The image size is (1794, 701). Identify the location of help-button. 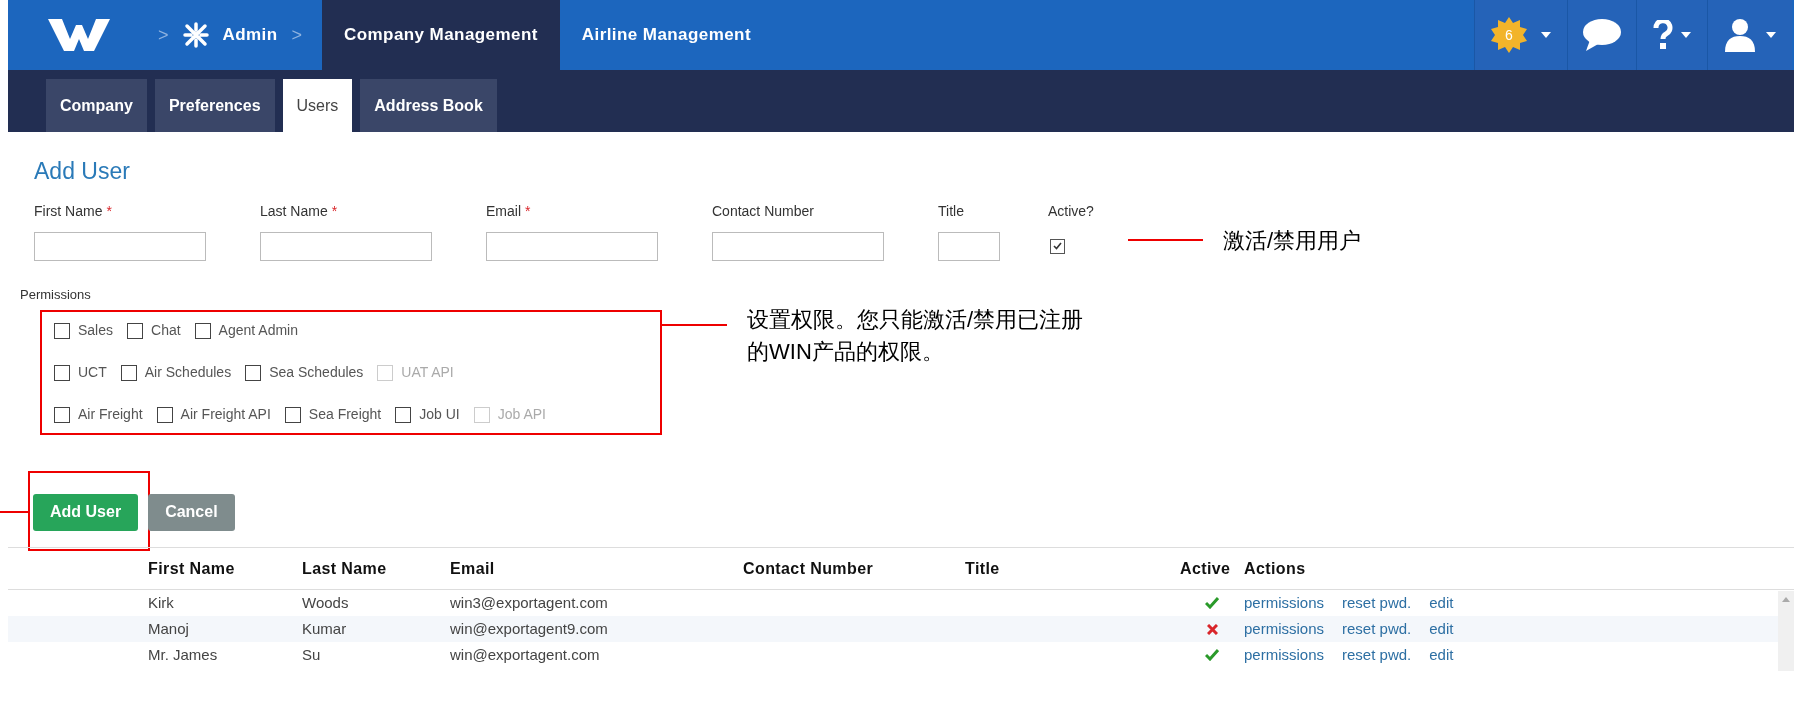
(1671, 35).